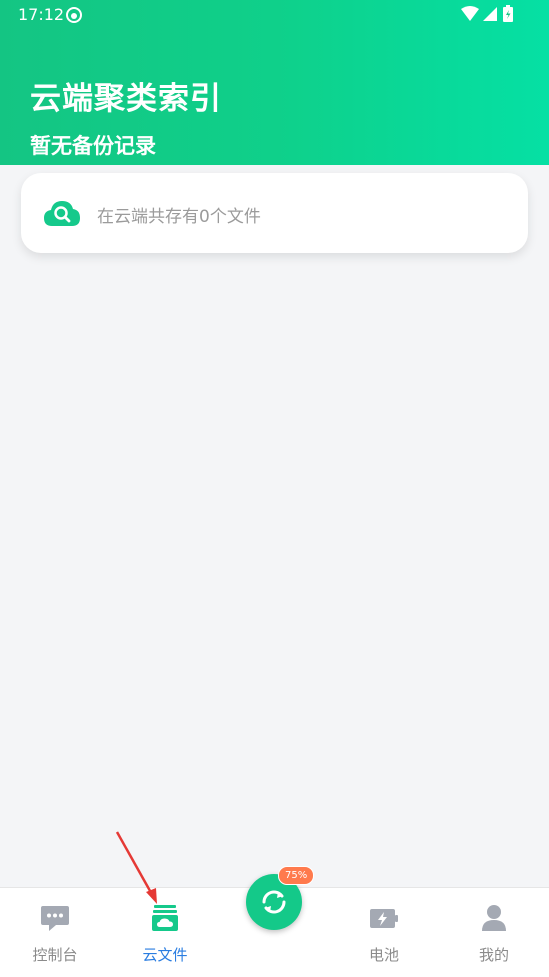 Image resolution: width=549 pixels, height=977 pixels. I want to click on tab-battery: 电池, so click(384, 934).